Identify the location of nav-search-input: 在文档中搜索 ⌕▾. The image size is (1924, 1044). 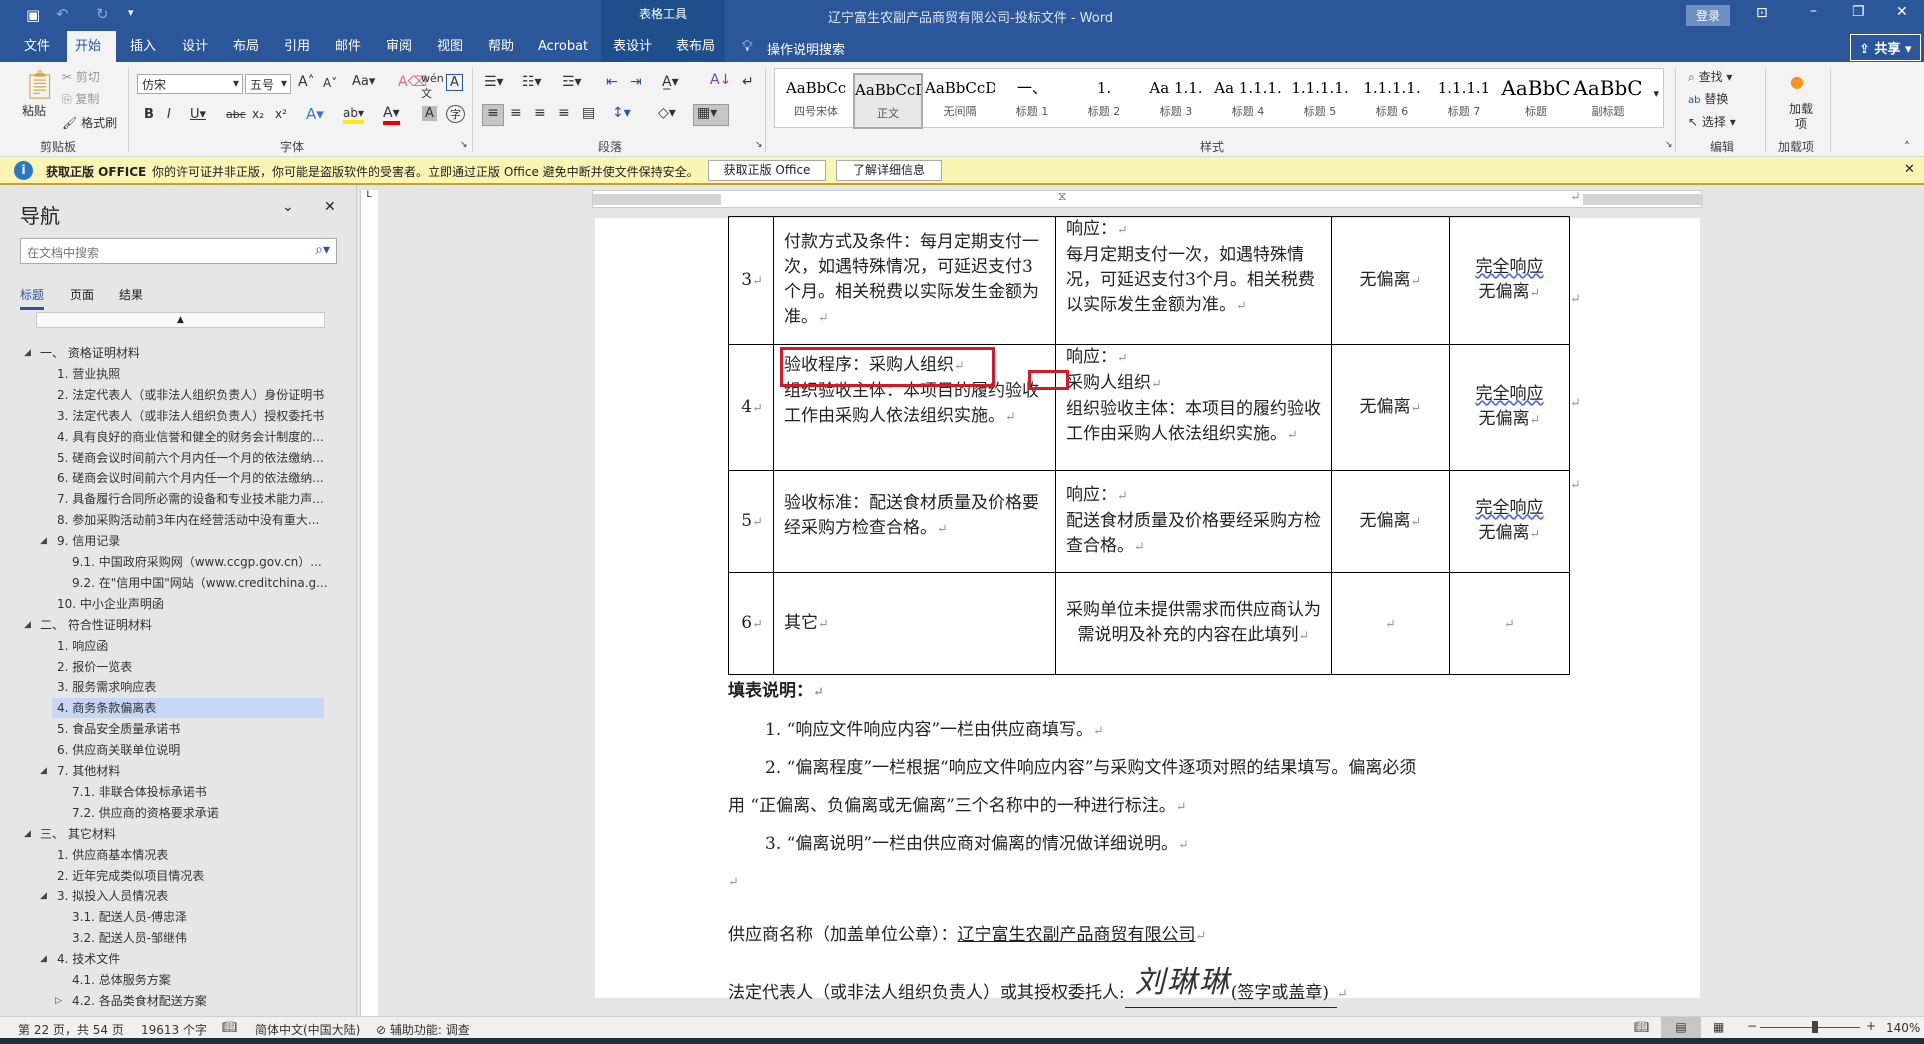
(178, 251).